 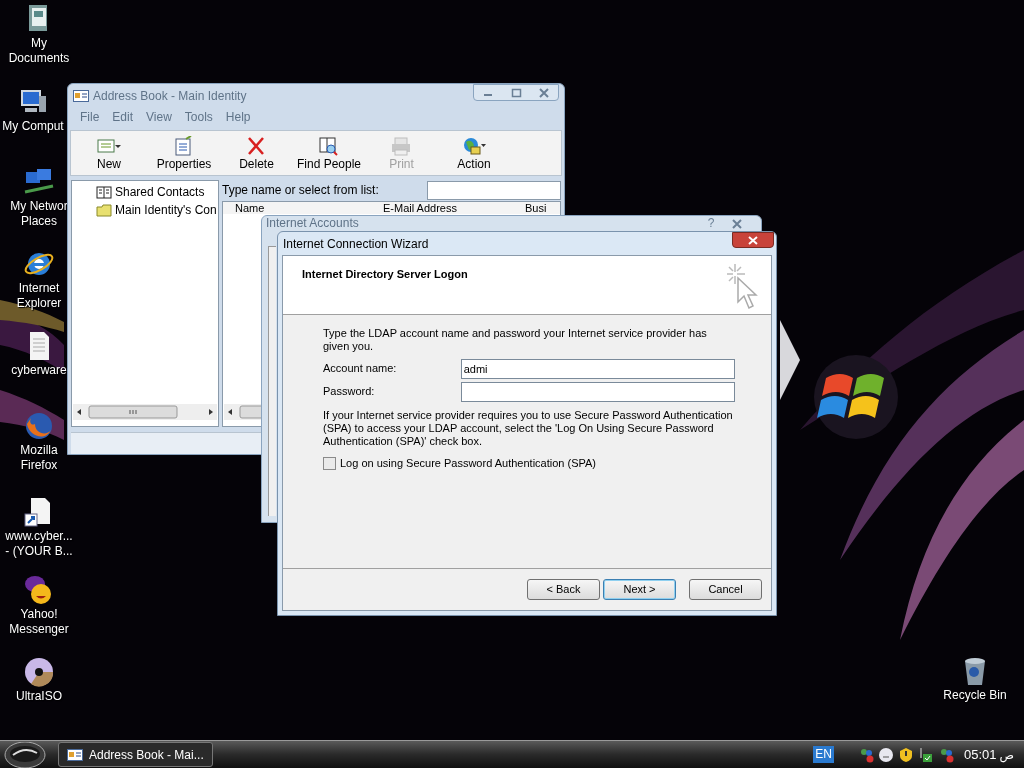 I want to click on start-orb, so click(x=25, y=754).